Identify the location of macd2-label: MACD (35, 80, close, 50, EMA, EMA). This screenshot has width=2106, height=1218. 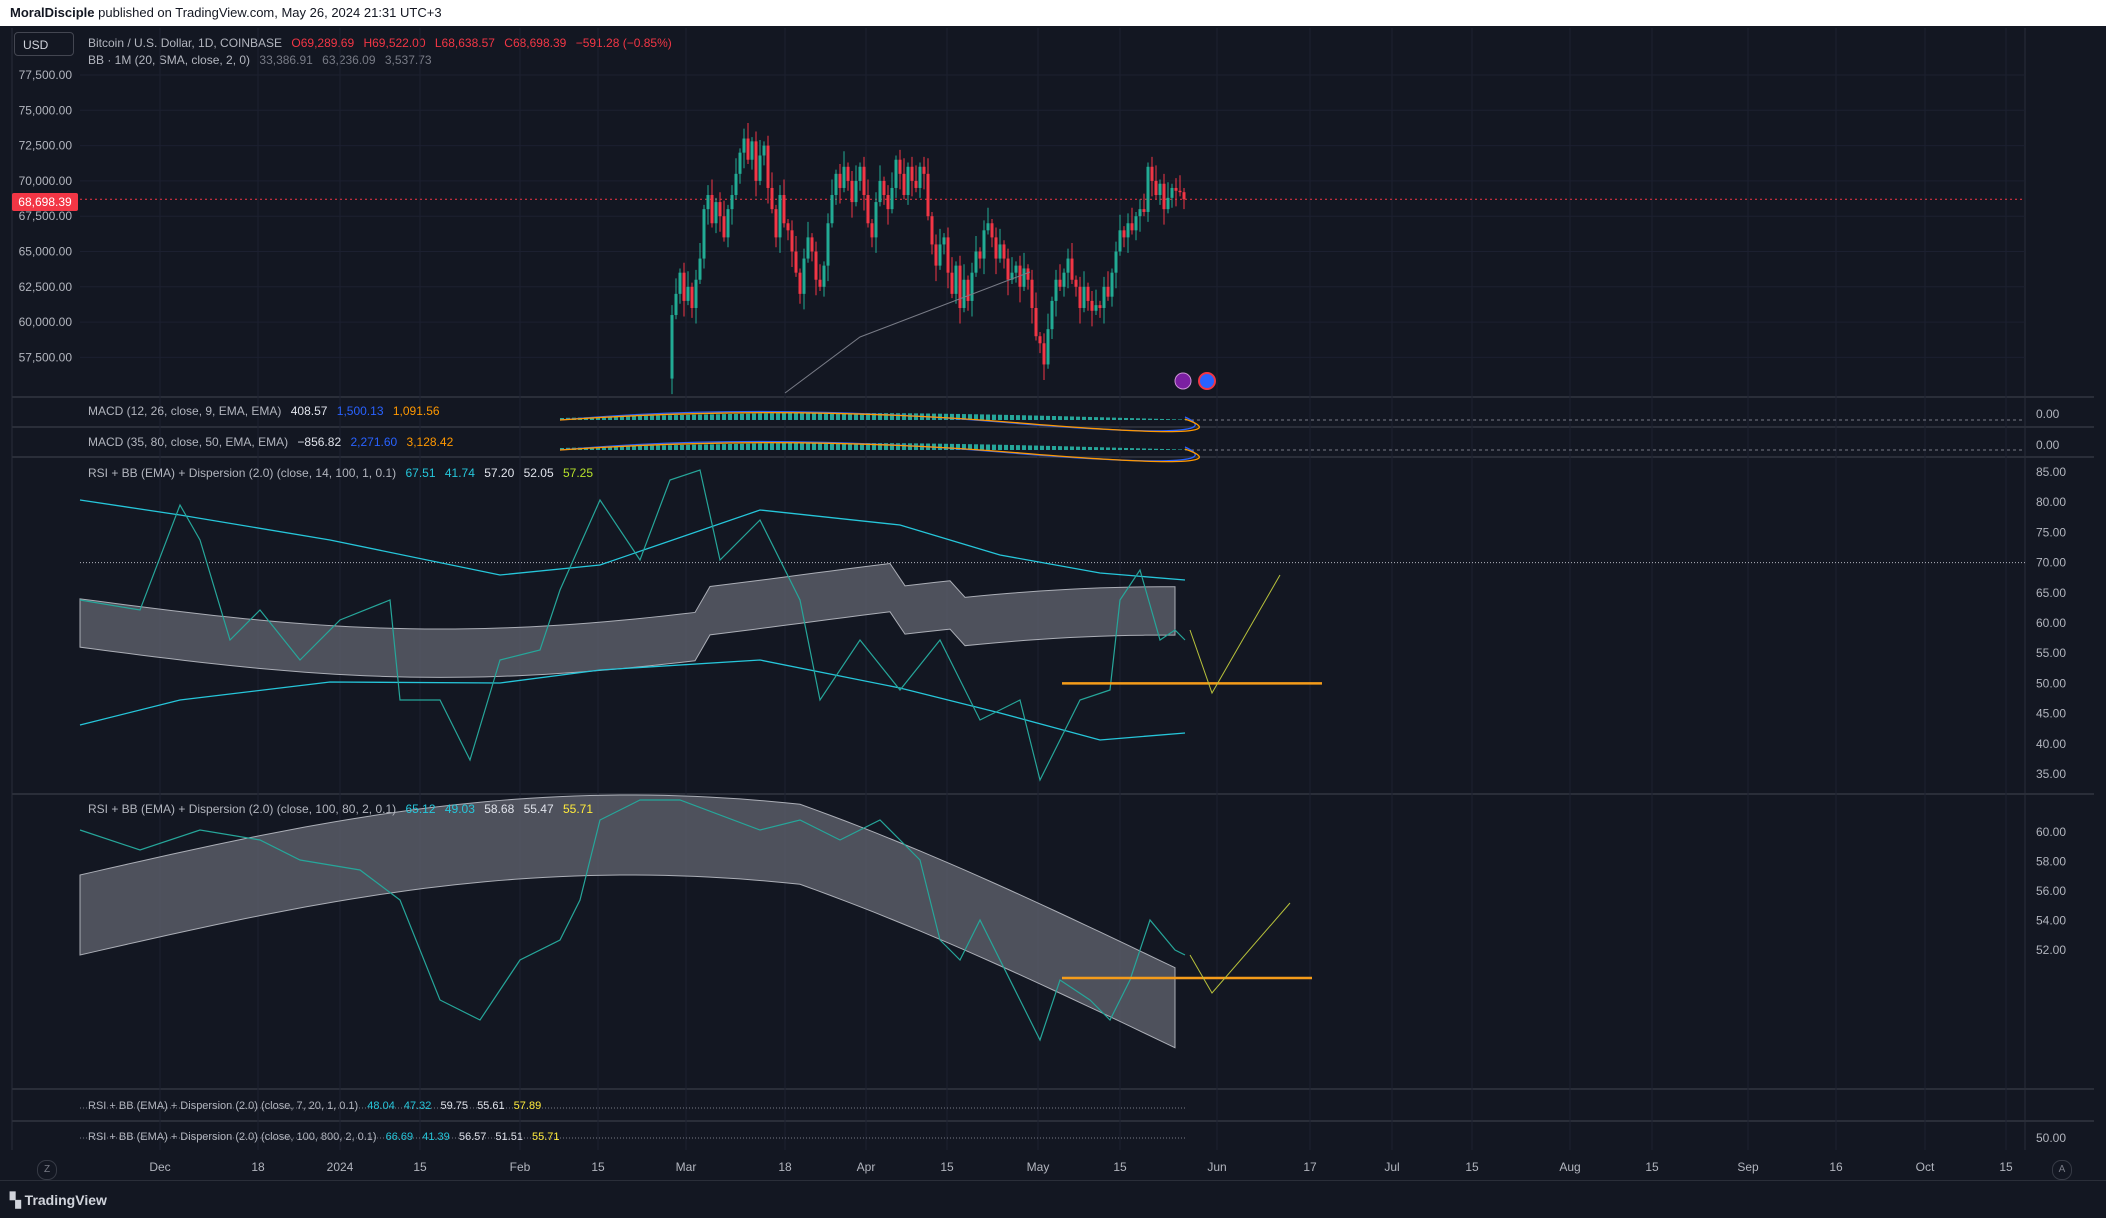
(188, 442).